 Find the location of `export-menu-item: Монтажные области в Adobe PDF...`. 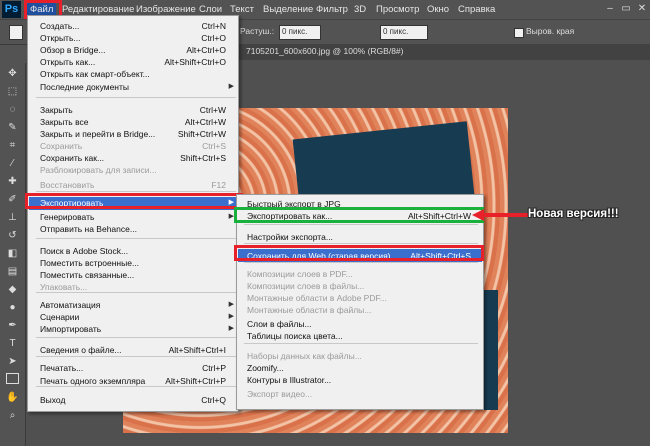

export-menu-item: Монтажные области в Adobe PDF... is located at coordinates (359, 298).